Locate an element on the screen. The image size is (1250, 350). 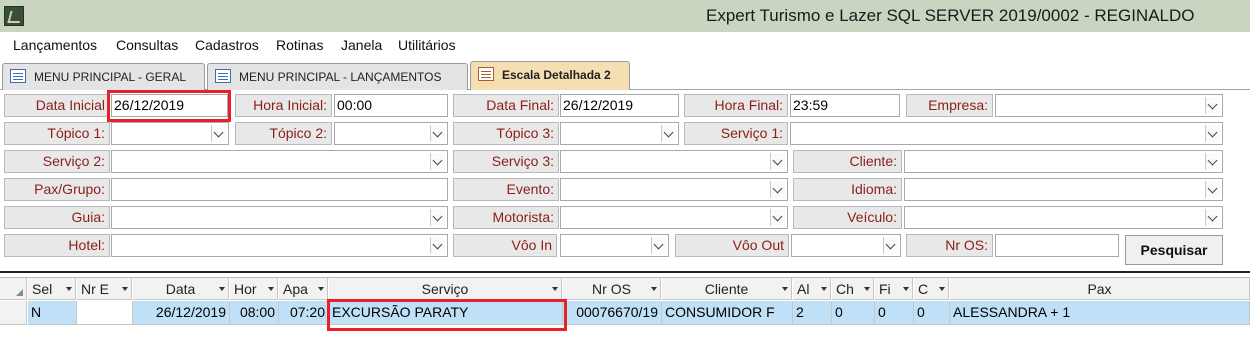
tab-menu-principal-geral: MENU PRINCIPAL - GERAL is located at coordinates (103, 76).